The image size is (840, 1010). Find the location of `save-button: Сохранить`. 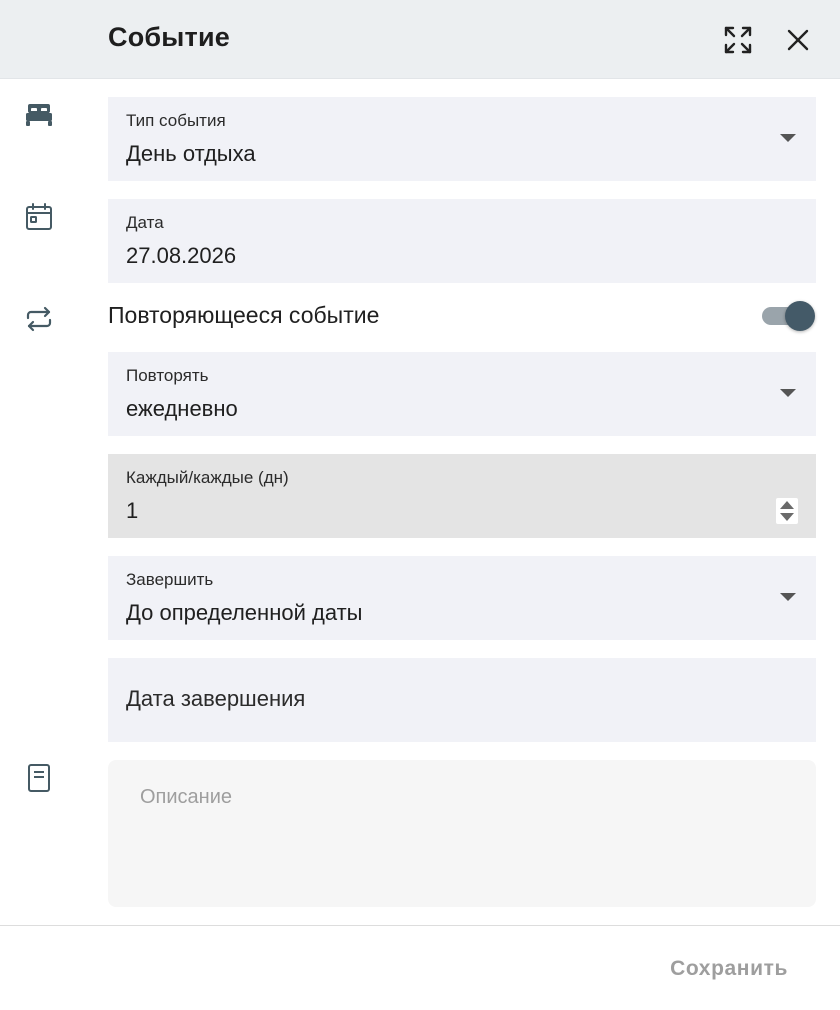

save-button: Сохранить is located at coordinates (729, 969).